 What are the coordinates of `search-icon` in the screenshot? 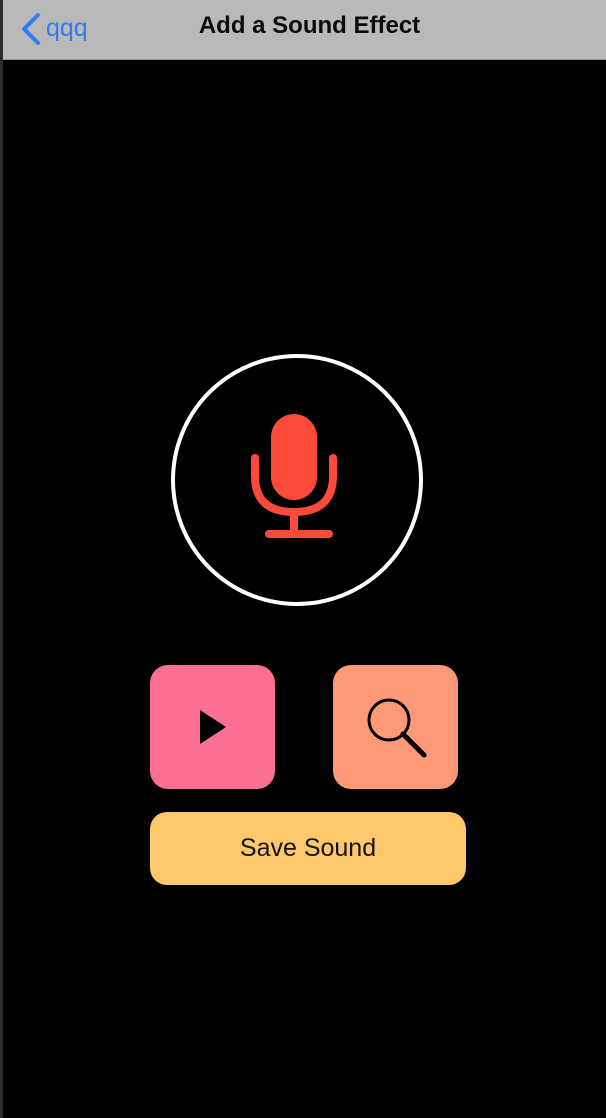 It's located at (397, 728).